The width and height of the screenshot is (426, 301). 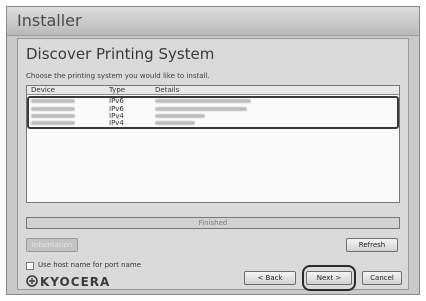 I want to click on device-row: IPv6, so click(x=213, y=101).